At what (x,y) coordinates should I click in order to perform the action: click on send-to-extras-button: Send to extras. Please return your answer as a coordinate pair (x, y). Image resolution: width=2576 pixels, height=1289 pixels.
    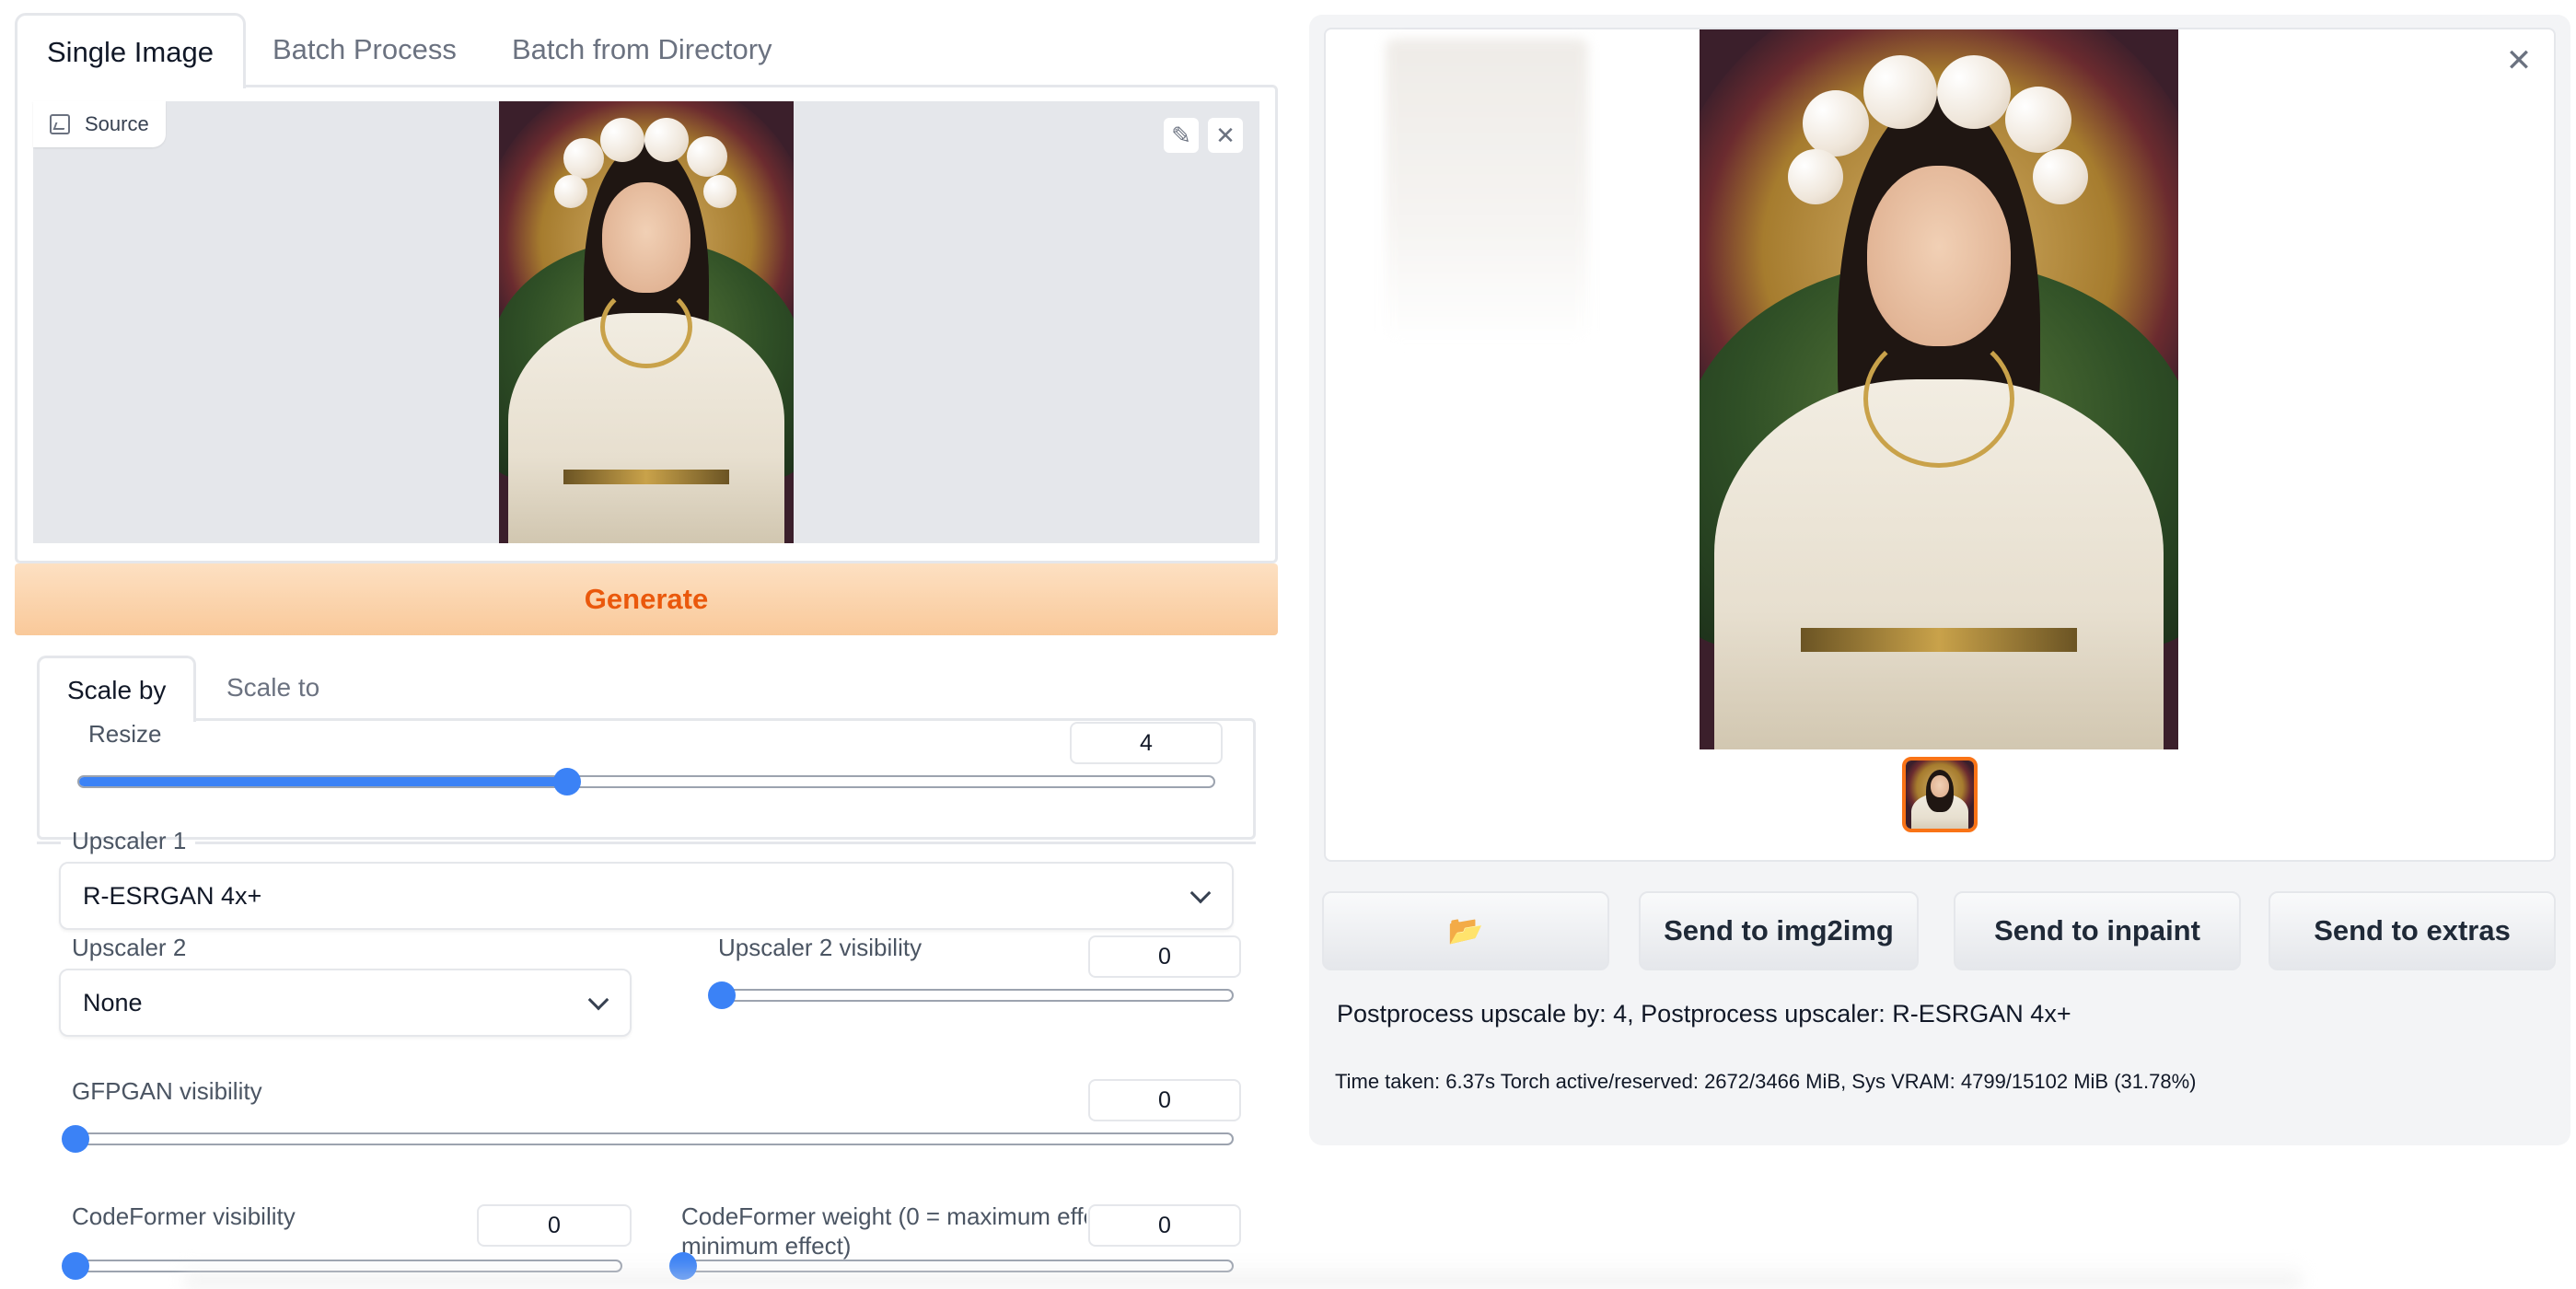
    Looking at the image, I should click on (2412, 930).